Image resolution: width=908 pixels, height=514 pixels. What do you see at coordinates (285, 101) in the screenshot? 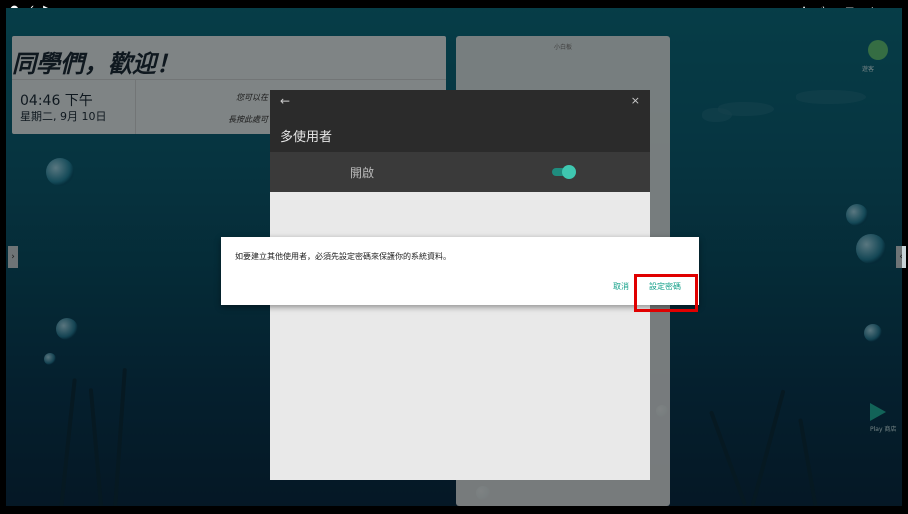
I see `back-arrow-icon: ←` at bounding box center [285, 101].